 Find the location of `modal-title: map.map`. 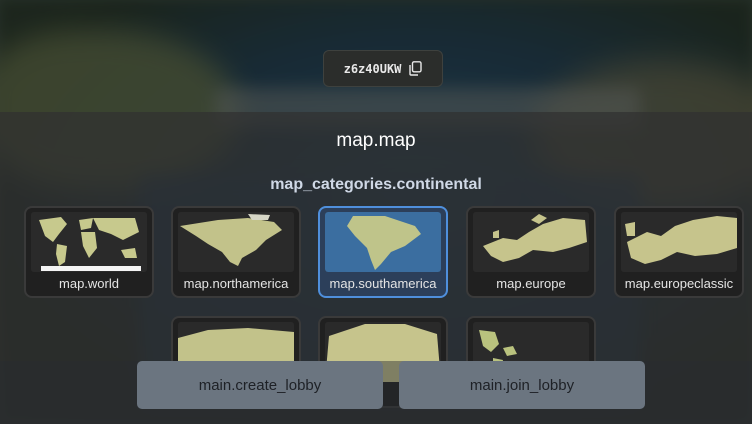

modal-title: map.map is located at coordinates (376, 140).